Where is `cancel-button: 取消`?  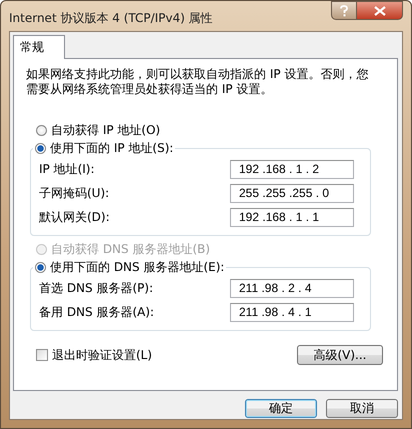
cancel-button: 取消 is located at coordinates (362, 408).